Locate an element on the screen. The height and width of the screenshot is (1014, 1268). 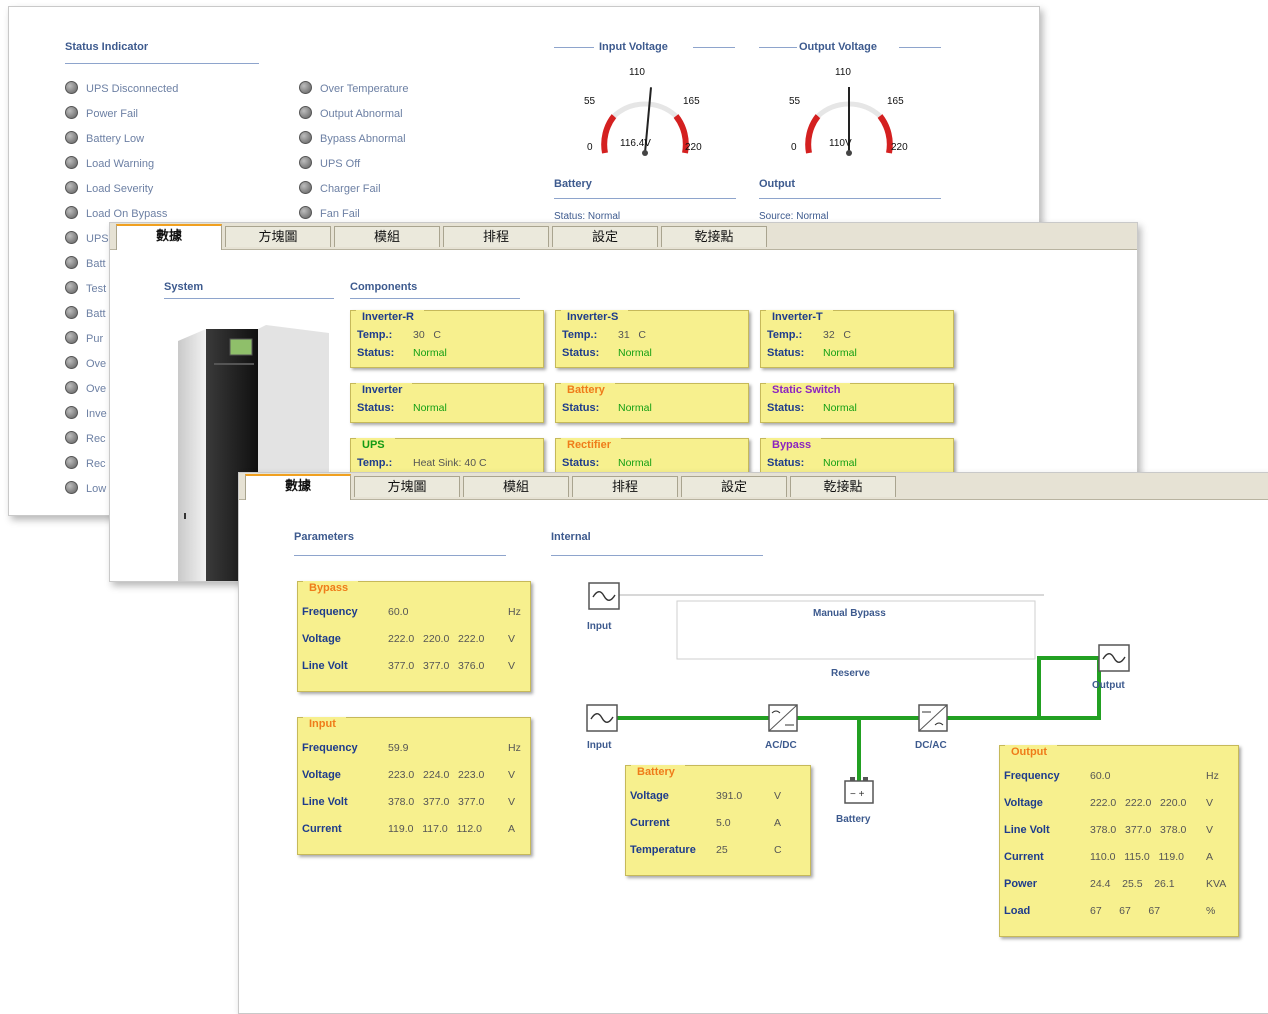
data-tab-data: 數據 is located at coordinates (298, 487).